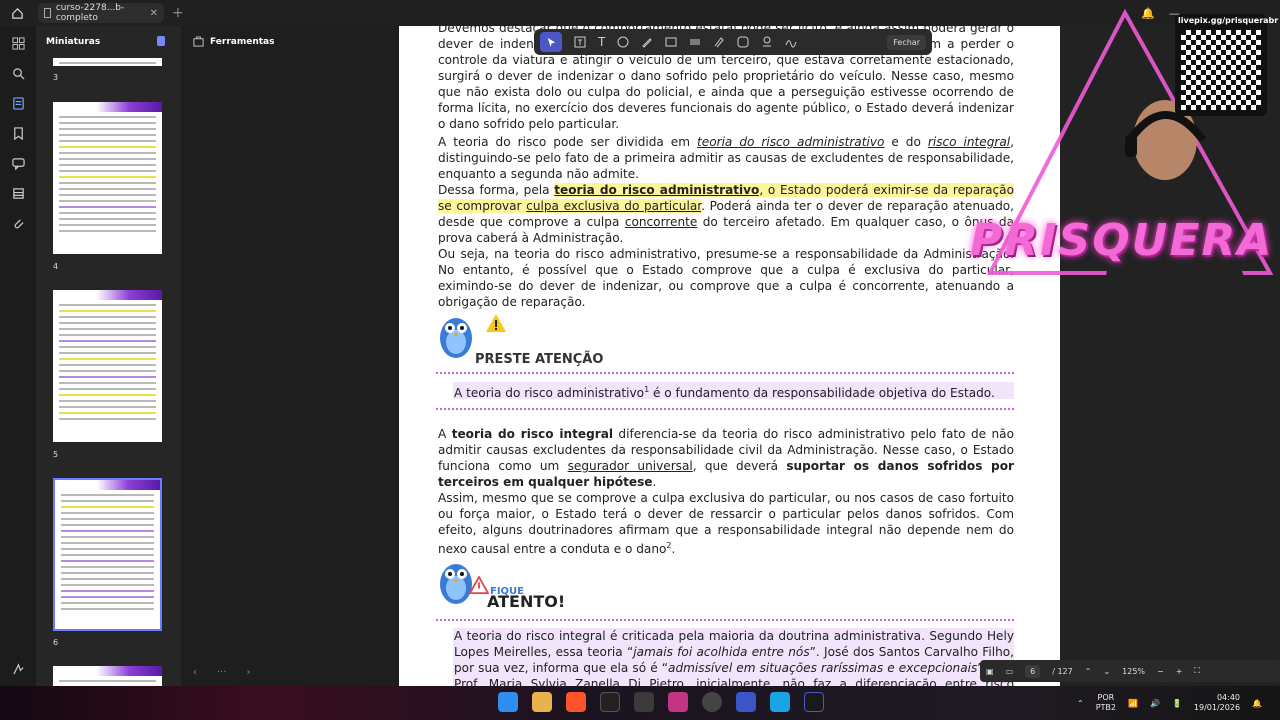 This screenshot has height=720, width=1280. Describe the element at coordinates (178, 13) in the screenshot. I see `new-tab-icon: +` at that location.